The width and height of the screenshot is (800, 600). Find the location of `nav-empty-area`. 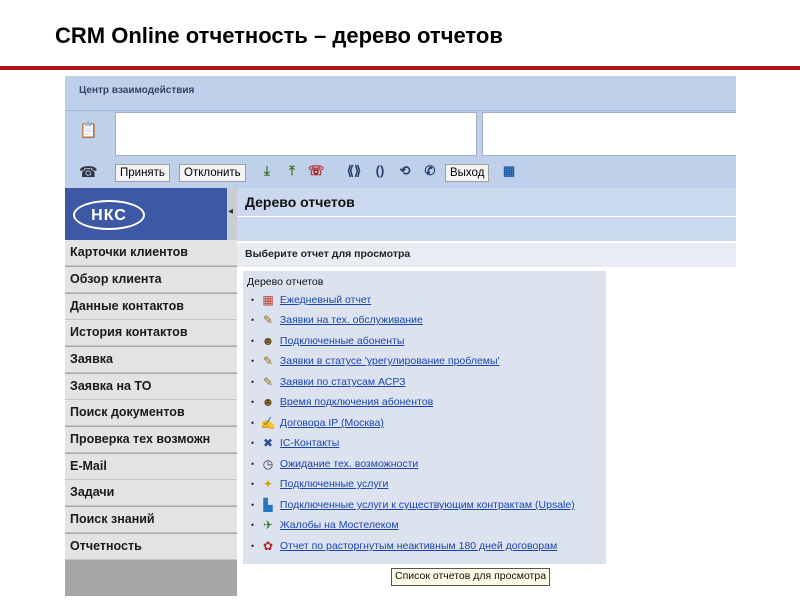

nav-empty-area is located at coordinates (151, 580).